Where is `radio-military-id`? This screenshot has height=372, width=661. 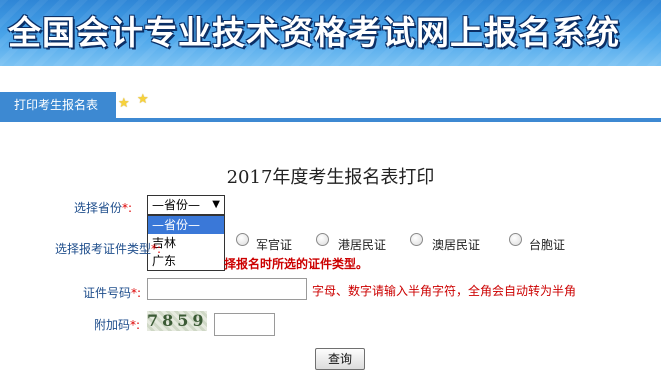
radio-military-id is located at coordinates (242, 239).